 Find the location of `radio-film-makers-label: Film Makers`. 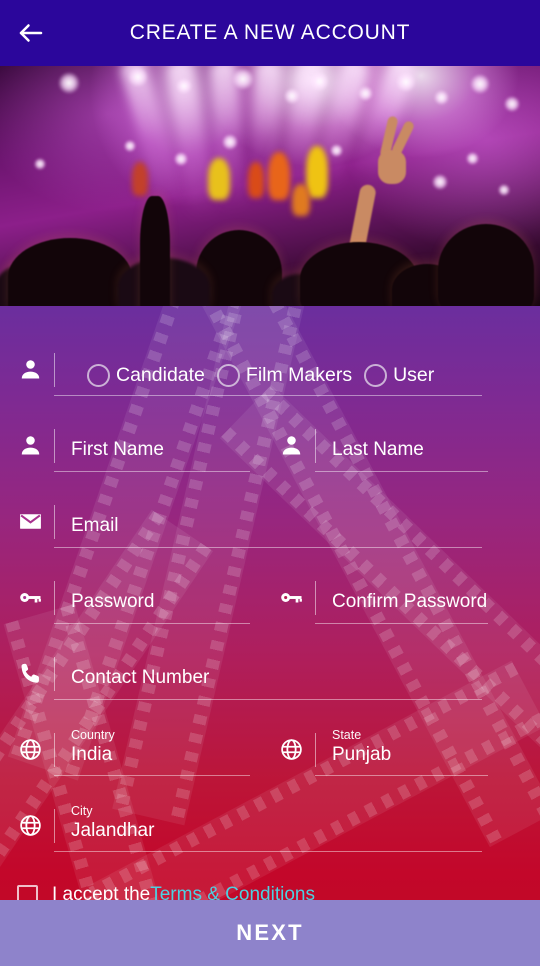

radio-film-makers-label: Film Makers is located at coordinates (299, 375).